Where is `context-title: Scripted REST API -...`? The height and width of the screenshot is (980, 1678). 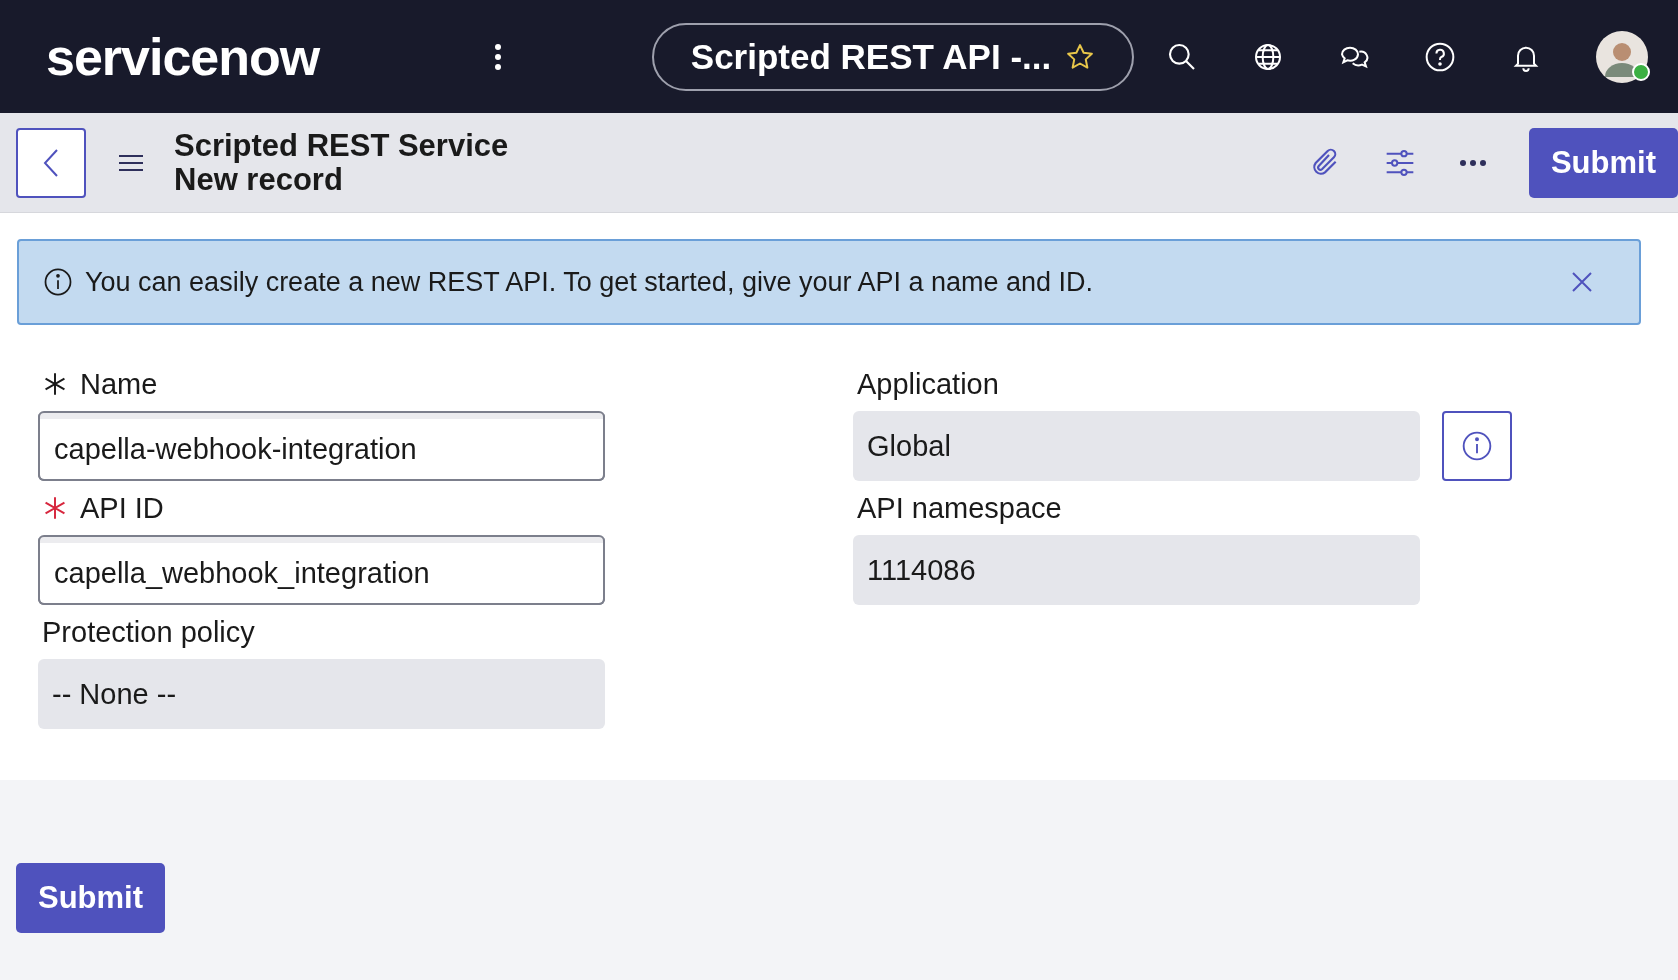
context-title: Scripted REST API -... is located at coordinates (871, 56).